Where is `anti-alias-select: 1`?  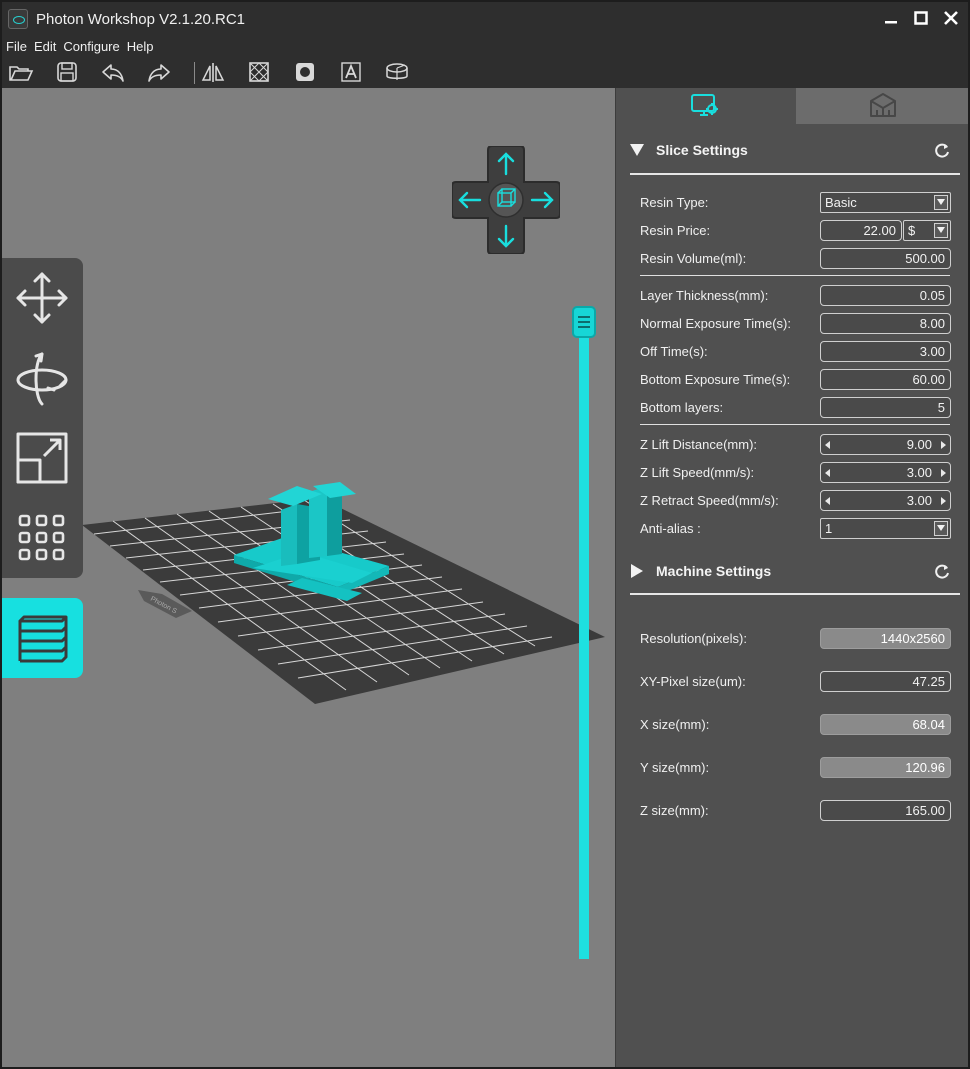 anti-alias-select: 1 is located at coordinates (885, 528).